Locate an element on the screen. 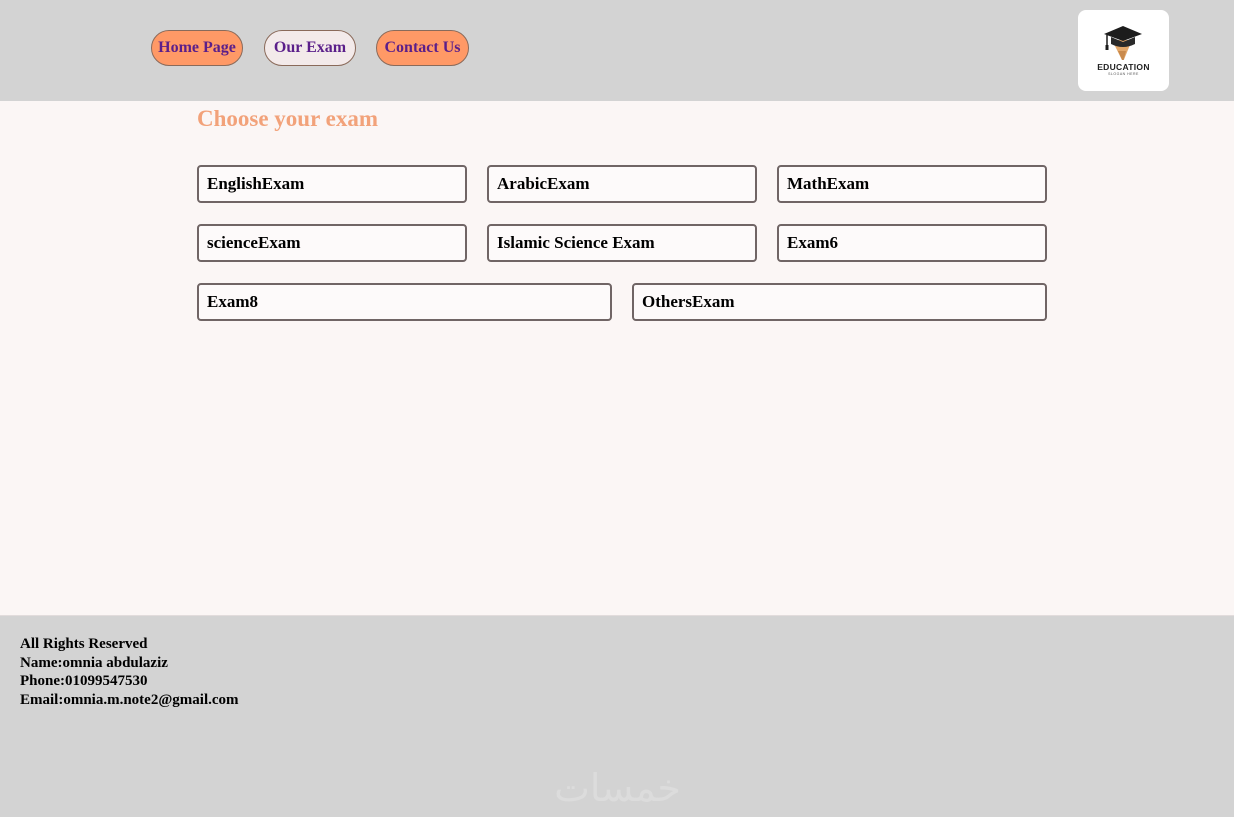 The width and height of the screenshot is (1234, 817). exam-button-english: EnglishExam is located at coordinates (332, 184).